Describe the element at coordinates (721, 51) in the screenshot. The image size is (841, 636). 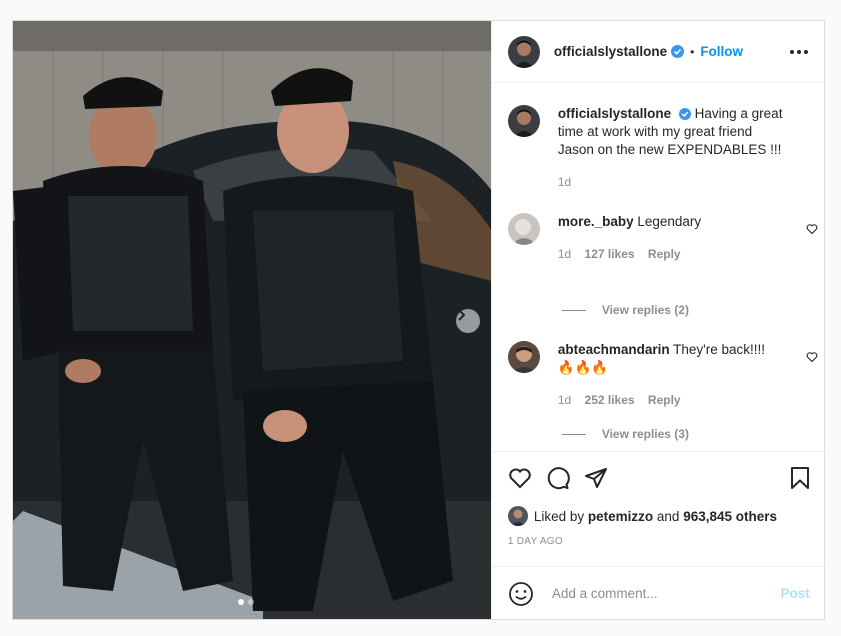
I see `follow-button: Follow` at that location.